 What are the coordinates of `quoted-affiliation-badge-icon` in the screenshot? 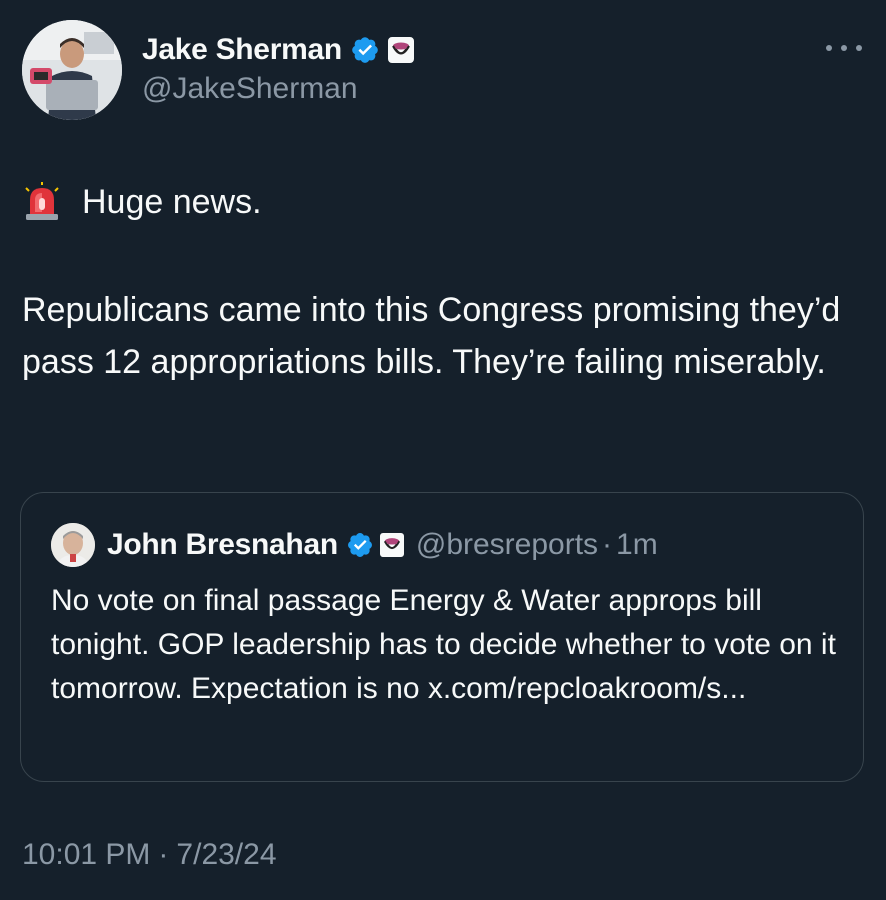 It's located at (391, 545).